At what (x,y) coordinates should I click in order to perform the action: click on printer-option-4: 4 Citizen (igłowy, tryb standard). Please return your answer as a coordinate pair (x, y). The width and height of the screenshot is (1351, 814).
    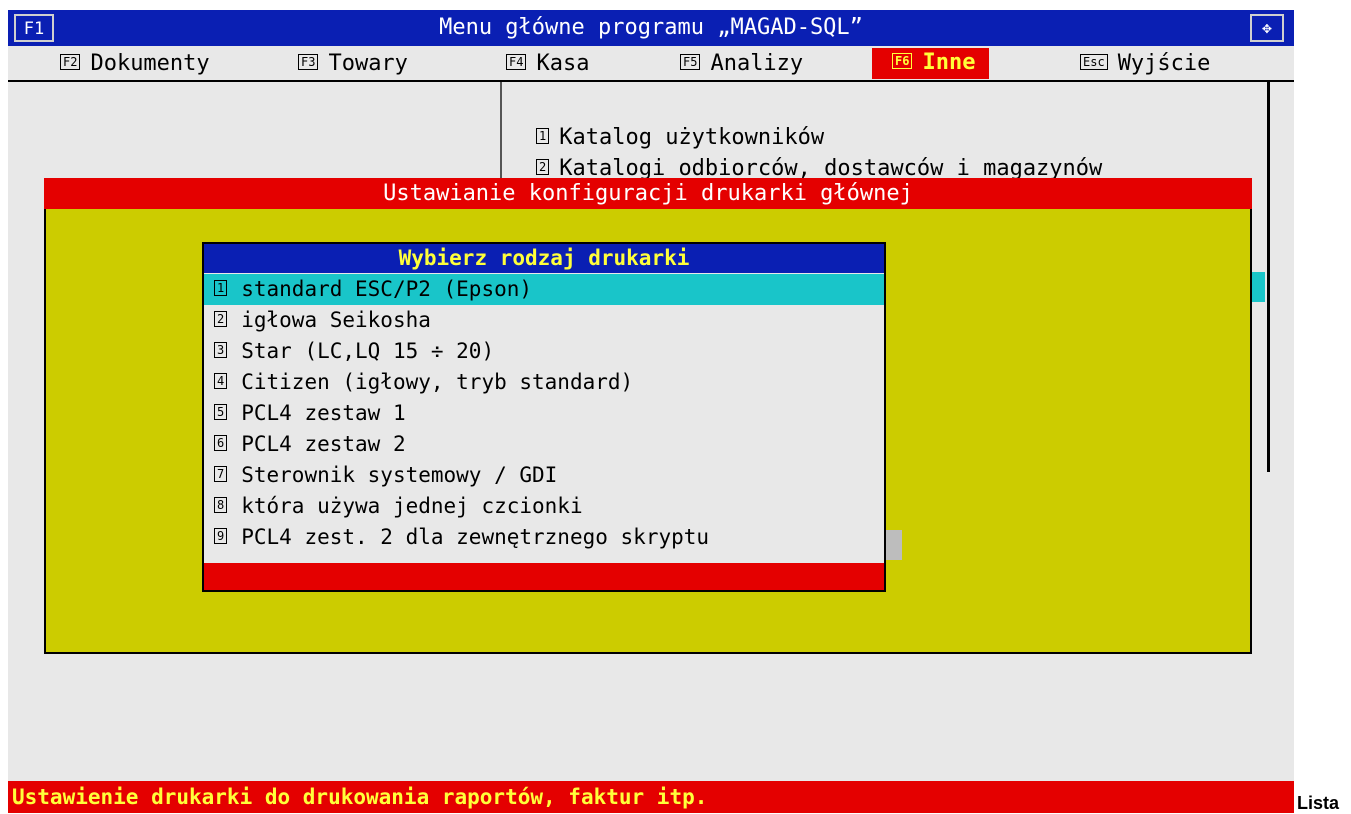
    Looking at the image, I should click on (544, 382).